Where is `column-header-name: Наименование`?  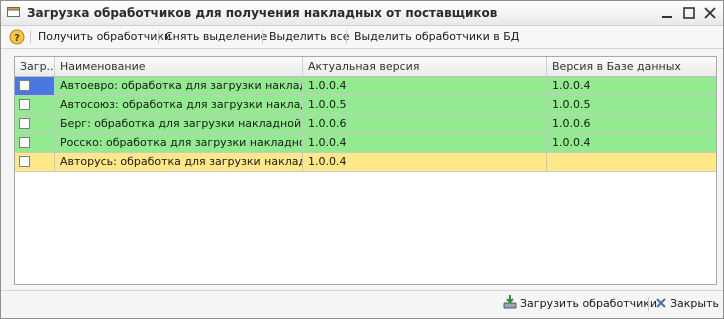
column-header-name: Наименование is located at coordinates (179, 66).